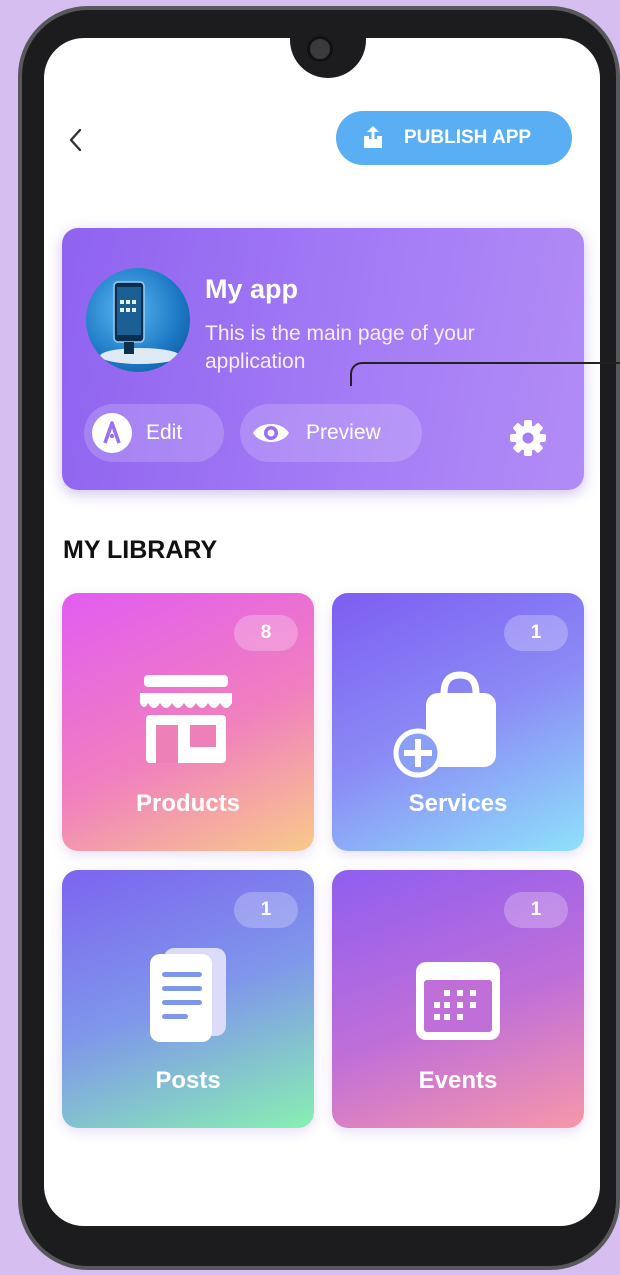 The width and height of the screenshot is (620, 1275). What do you see at coordinates (343, 432) in the screenshot?
I see `preview-label: Preview` at bounding box center [343, 432].